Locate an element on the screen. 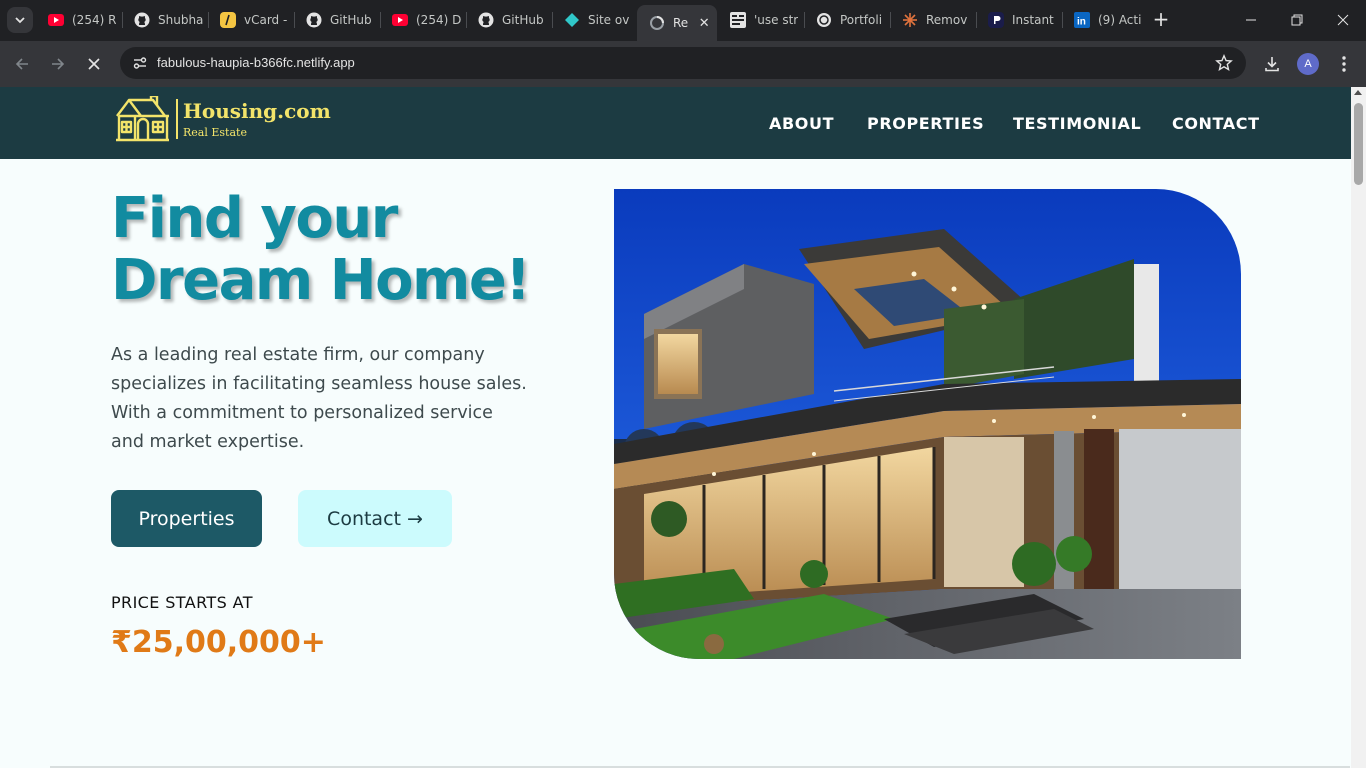 The width and height of the screenshot is (1366, 768). tab-label: (254) D is located at coordinates (439, 20).